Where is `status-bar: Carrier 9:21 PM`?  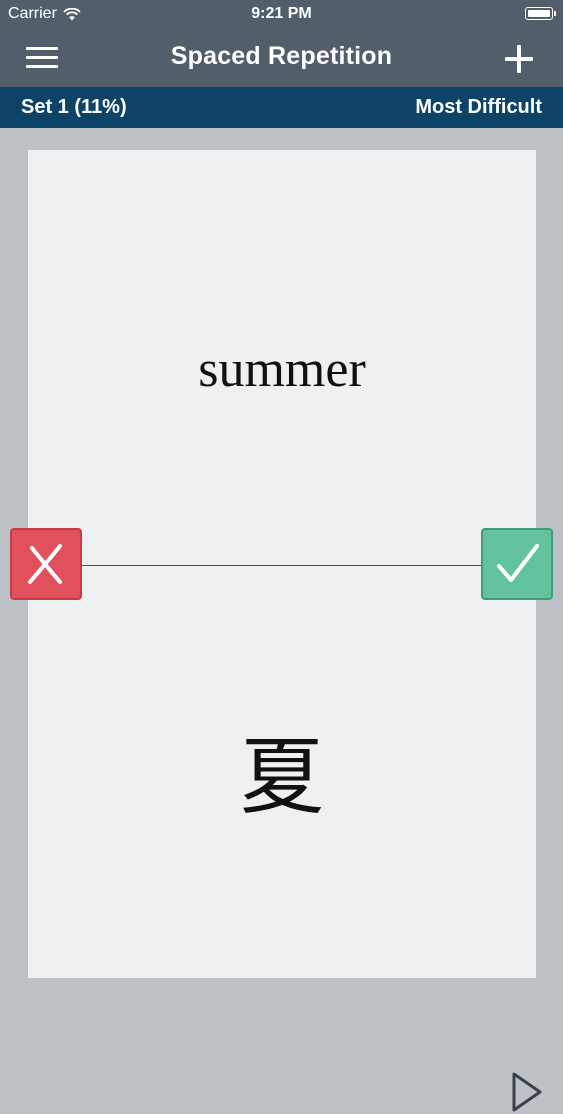 status-bar: Carrier 9:21 PM is located at coordinates (281, 15).